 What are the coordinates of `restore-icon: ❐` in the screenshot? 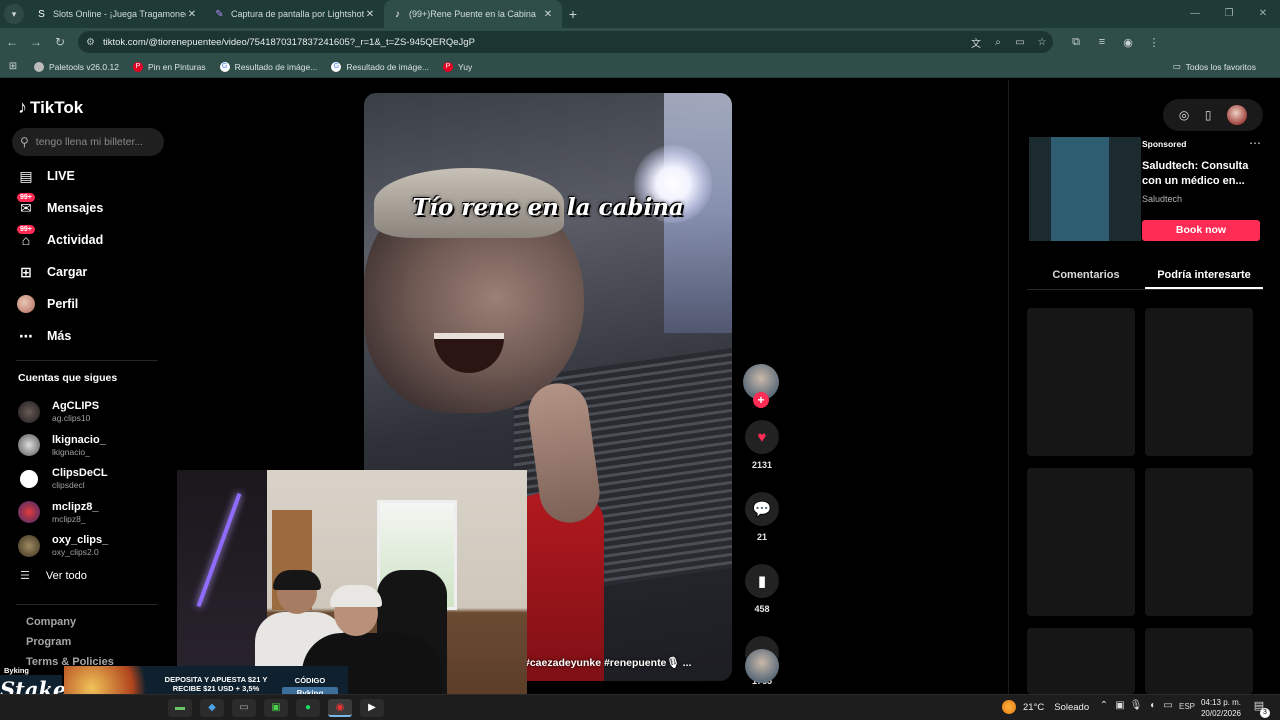 It's located at (1229, 14).